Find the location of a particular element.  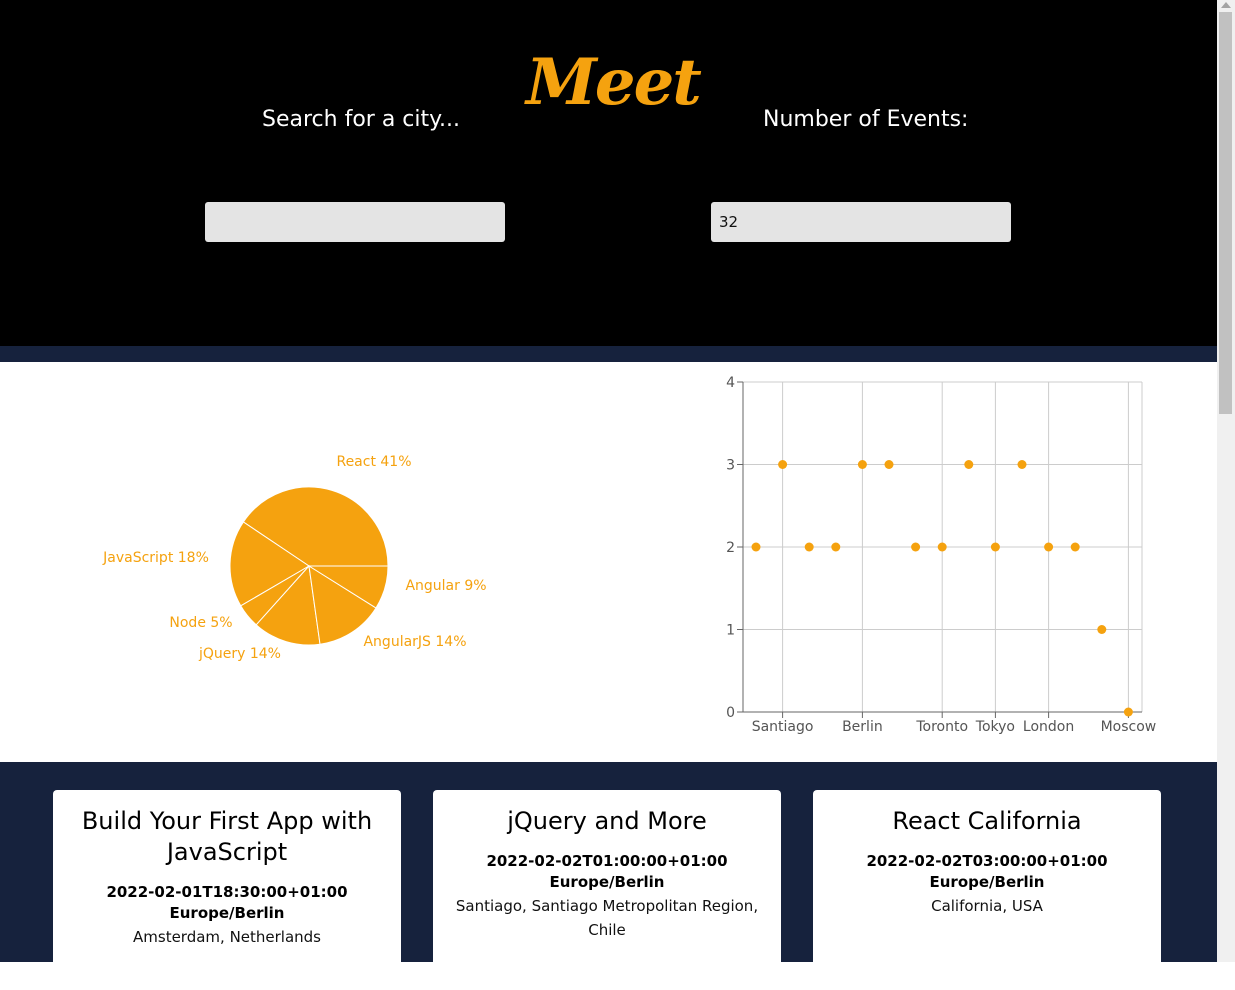

event-start-time: 2022-02-02T01:00:00+01:00 Europe/Berlin is located at coordinates (607, 871).